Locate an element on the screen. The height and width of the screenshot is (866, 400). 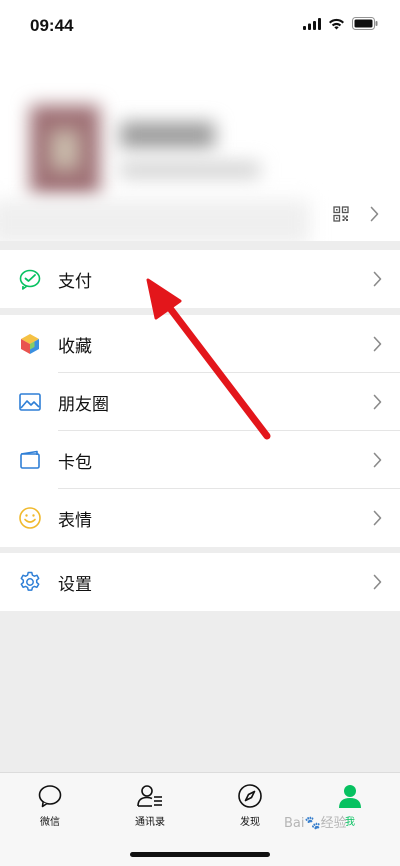
menu-item-cards: 卡包 is located at coordinates (200, 460).